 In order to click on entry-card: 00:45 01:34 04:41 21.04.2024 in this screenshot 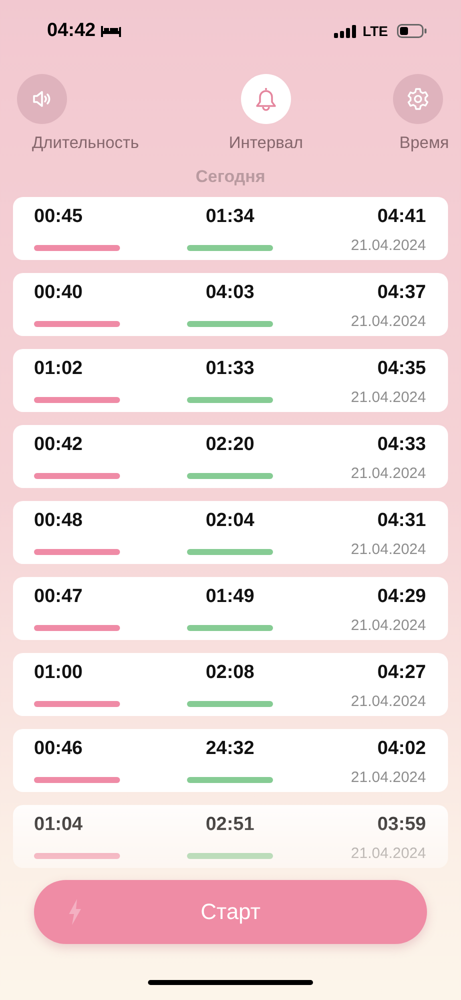, I will do `click(230, 228)`.